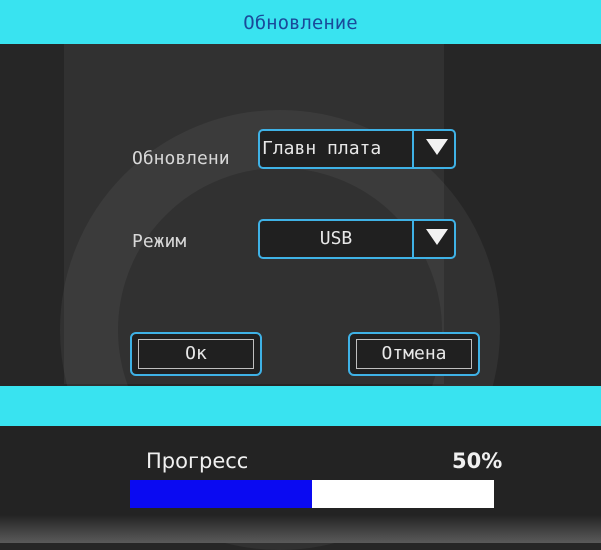 The image size is (601, 550). Describe the element at coordinates (221, 494) in the screenshot. I see `progress-bar-fill` at that location.